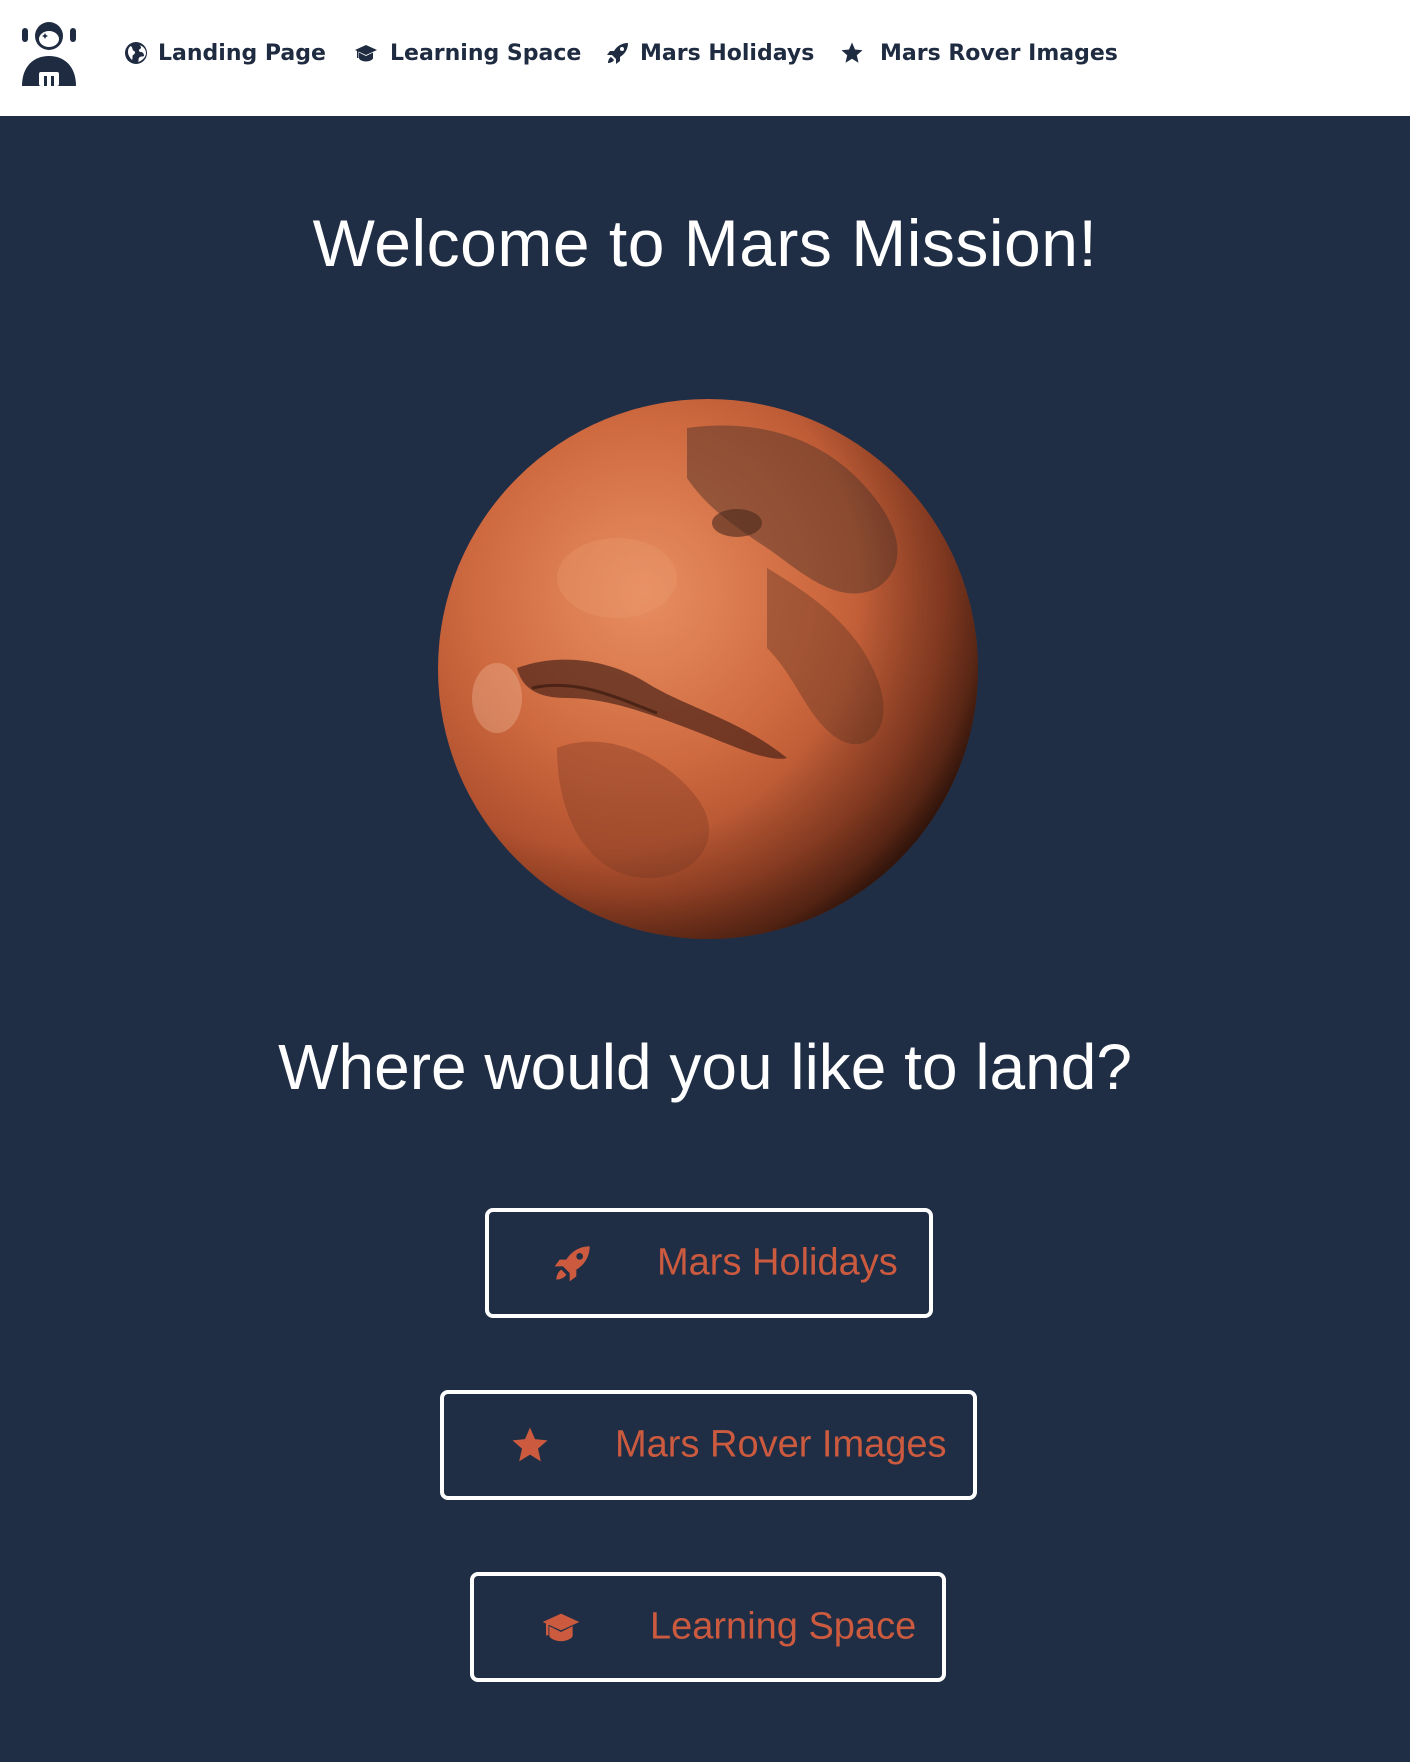  I want to click on nav-mars-holidays: Mars Holidays, so click(710, 53).